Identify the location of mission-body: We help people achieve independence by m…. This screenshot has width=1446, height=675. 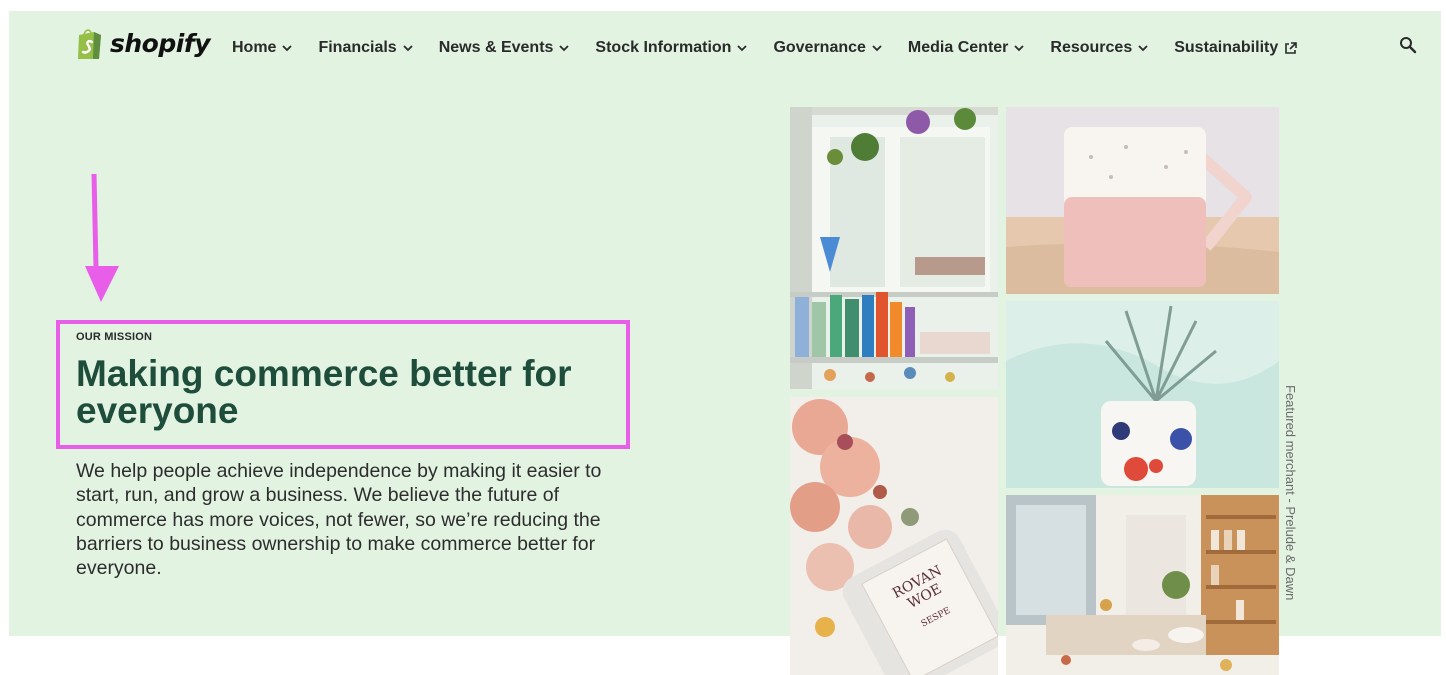
(339, 520).